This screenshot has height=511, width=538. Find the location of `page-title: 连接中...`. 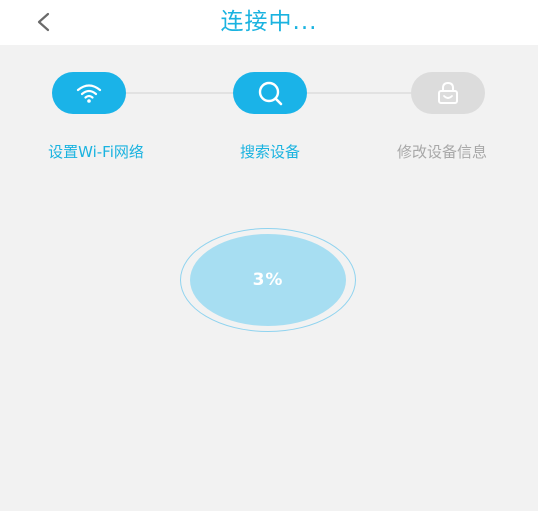

page-title: 连接中... is located at coordinates (269, 22).